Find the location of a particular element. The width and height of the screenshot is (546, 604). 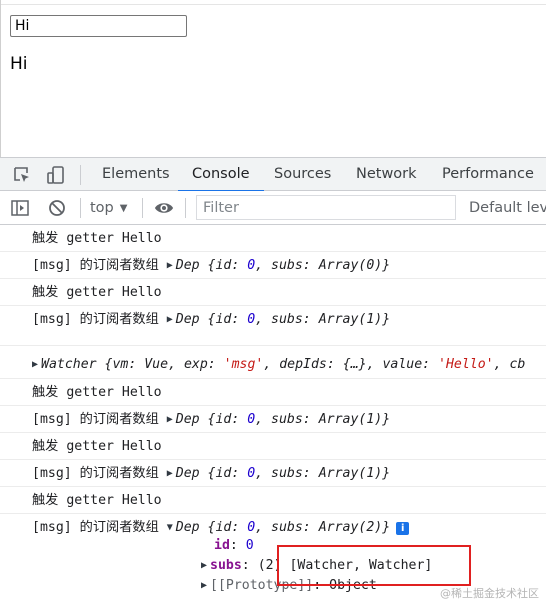

log-levels-dropdown: Default leve is located at coordinates (507, 208).